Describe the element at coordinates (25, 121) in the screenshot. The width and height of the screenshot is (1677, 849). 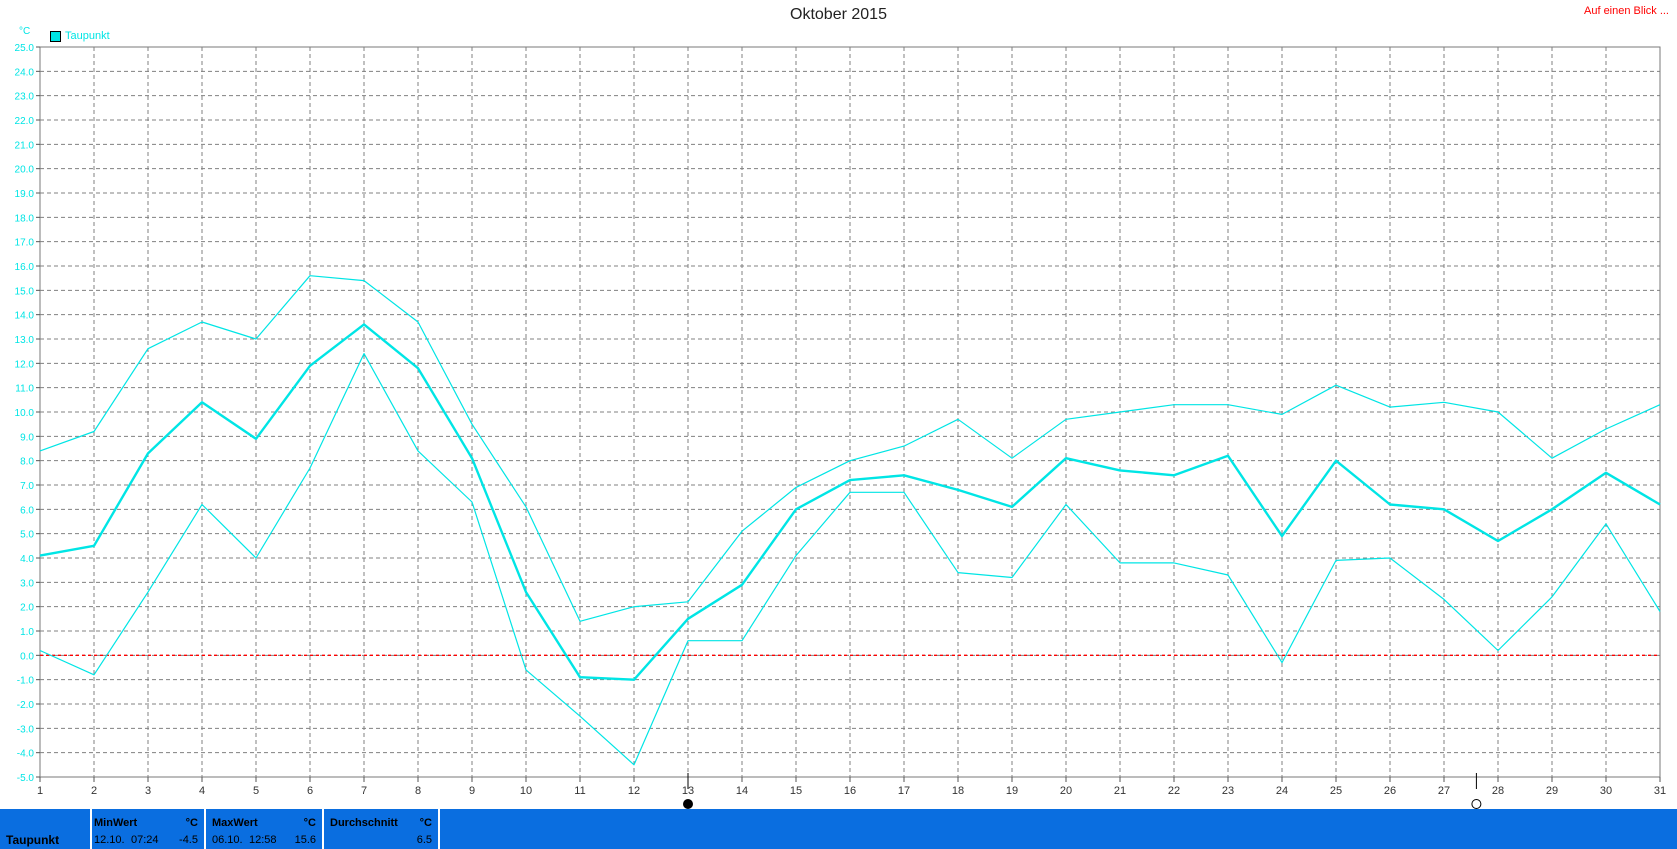
I see `y-tick-label: 22.0` at that location.